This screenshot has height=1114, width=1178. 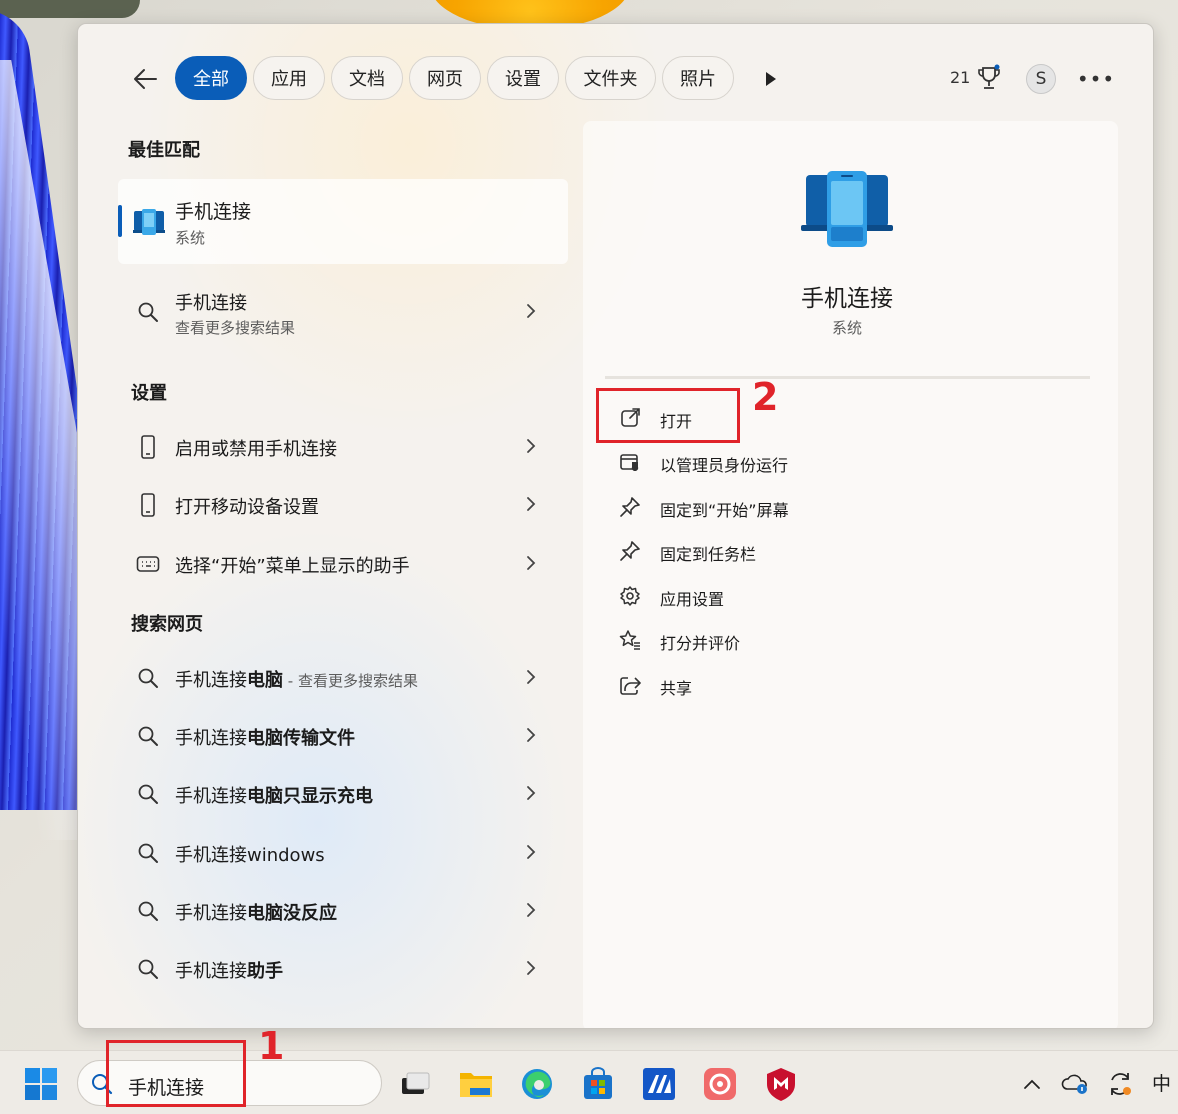 I want to click on back-button, so click(x=145, y=79).